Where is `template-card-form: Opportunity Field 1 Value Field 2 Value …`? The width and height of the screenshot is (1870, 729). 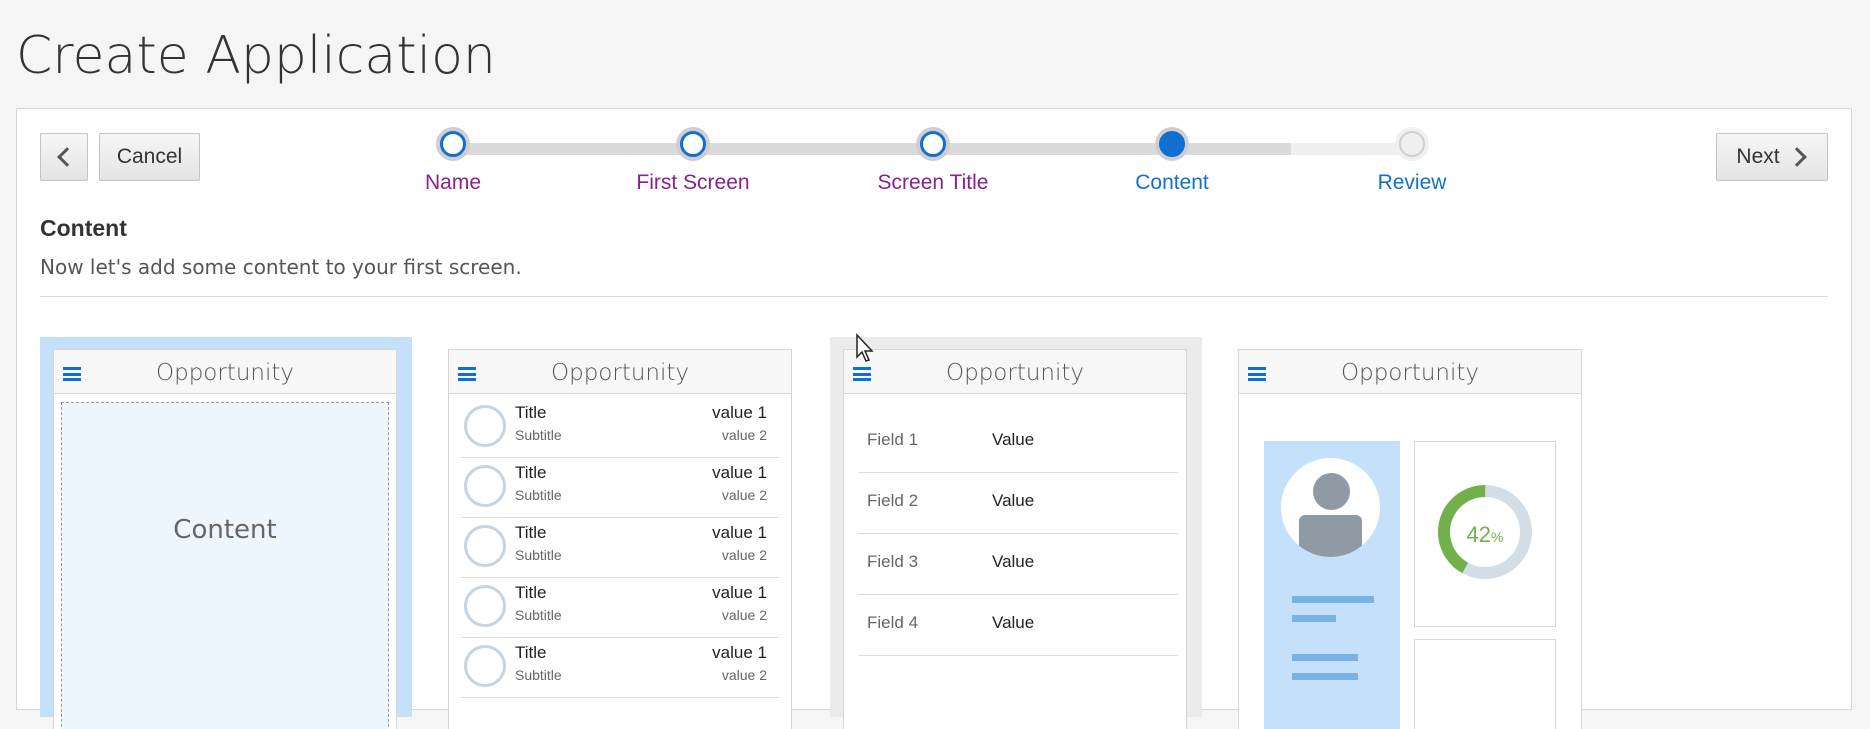
template-card-form: Opportunity Field 1 Value Field 2 Value … is located at coordinates (1016, 533).